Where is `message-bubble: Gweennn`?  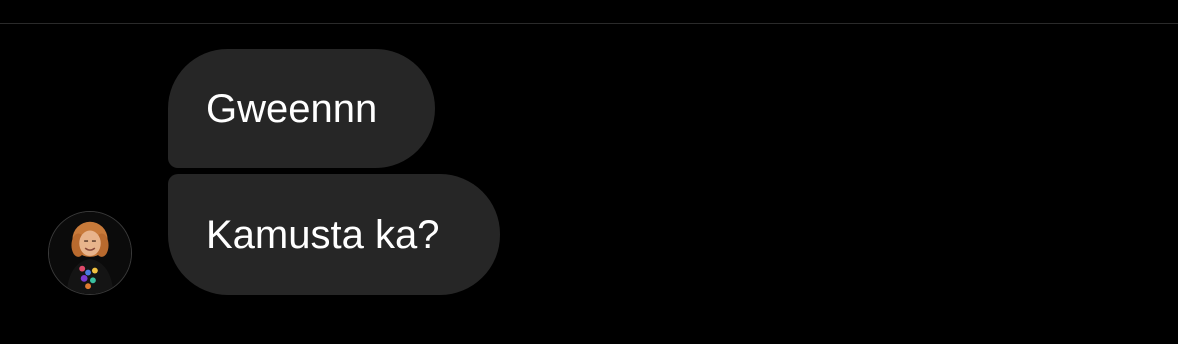
message-bubble: Gweennn is located at coordinates (301, 108).